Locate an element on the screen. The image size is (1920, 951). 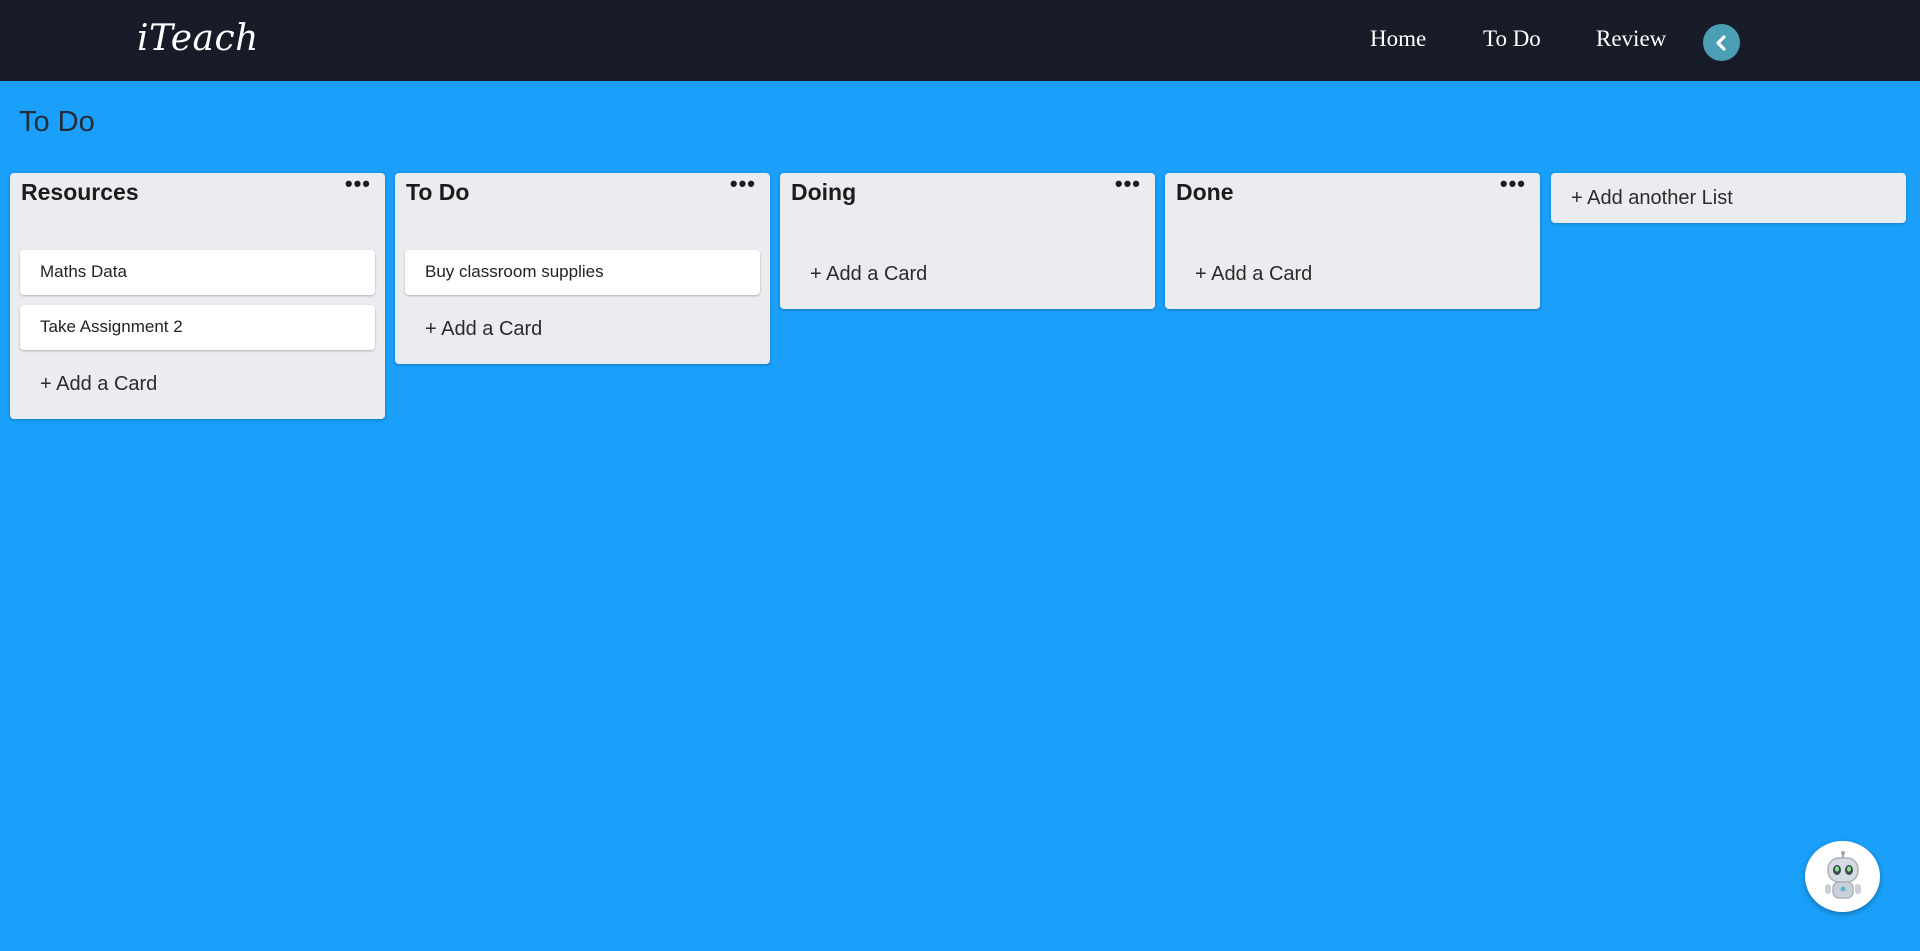
page-title: To Do is located at coordinates (57, 122).